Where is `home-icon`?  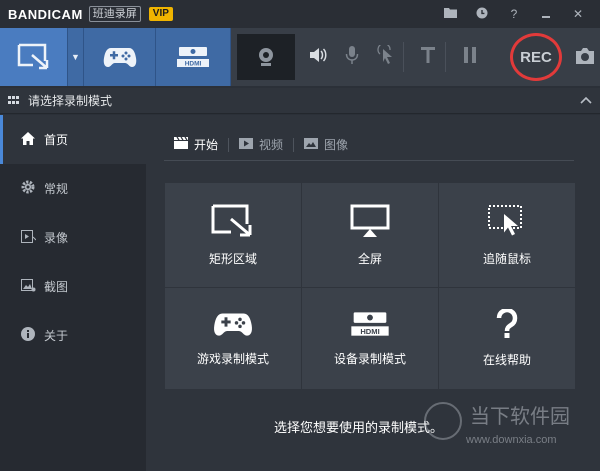 home-icon is located at coordinates (28, 139).